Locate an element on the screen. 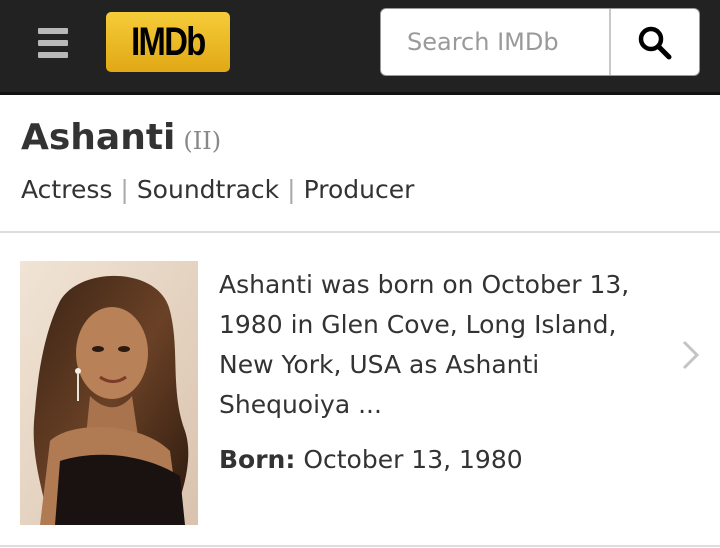  roles-list: Actress | Soundtrack | Producer is located at coordinates (217, 189).